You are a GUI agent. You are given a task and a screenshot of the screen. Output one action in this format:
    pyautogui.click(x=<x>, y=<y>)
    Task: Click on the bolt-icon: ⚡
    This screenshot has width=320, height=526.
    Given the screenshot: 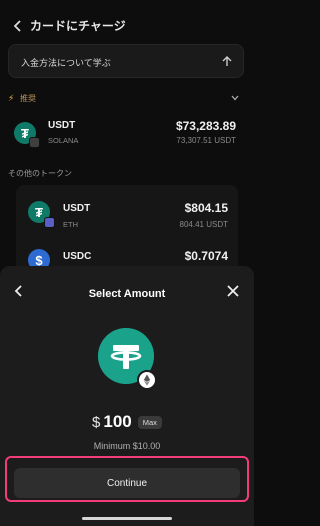 What is the action you would take?
    pyautogui.click(x=11, y=98)
    